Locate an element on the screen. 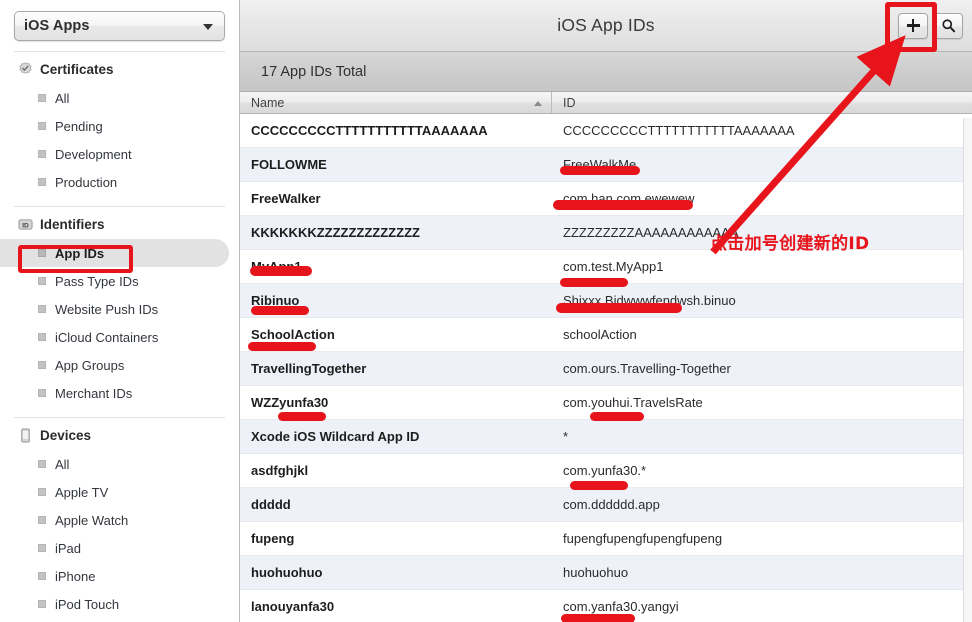 The image size is (972, 622). sidebar-item-label: iPad is located at coordinates (68, 548).